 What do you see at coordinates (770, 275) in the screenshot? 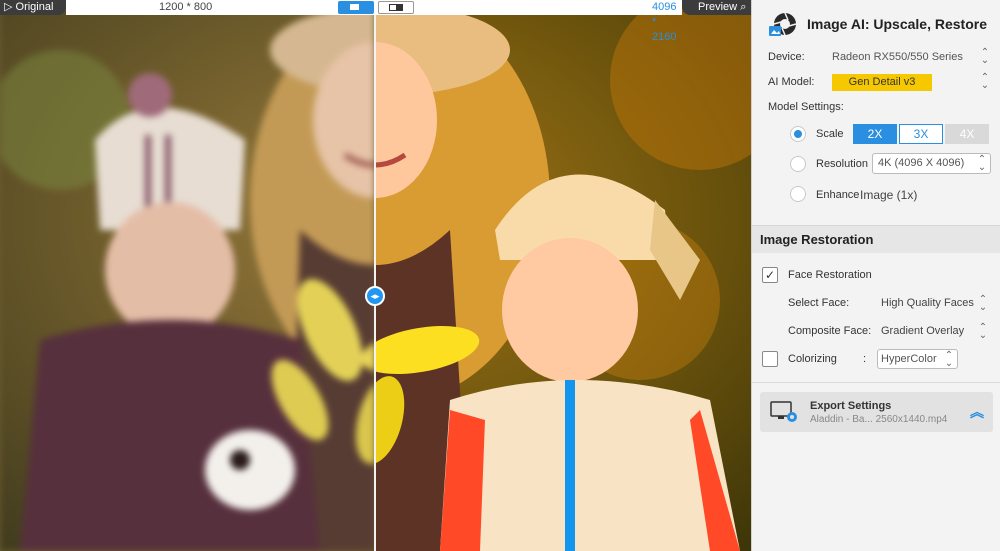
I see `face-restoration-checkbox: ✓` at bounding box center [770, 275].